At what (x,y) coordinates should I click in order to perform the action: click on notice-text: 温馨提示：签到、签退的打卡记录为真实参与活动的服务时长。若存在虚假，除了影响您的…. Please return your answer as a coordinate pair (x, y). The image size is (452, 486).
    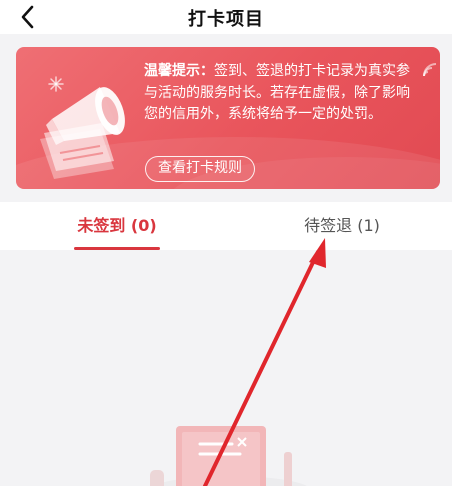
    Looking at the image, I should click on (282, 93).